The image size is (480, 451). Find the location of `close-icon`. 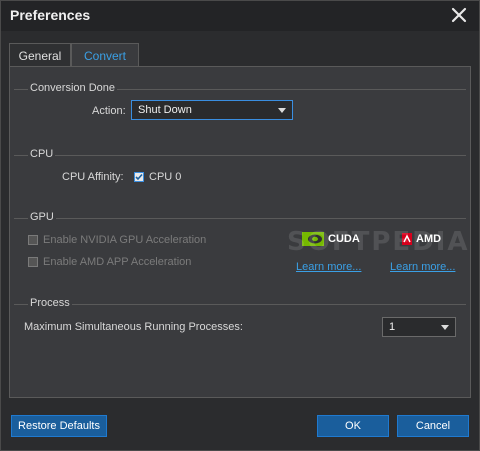

close-icon is located at coordinates (459, 15).